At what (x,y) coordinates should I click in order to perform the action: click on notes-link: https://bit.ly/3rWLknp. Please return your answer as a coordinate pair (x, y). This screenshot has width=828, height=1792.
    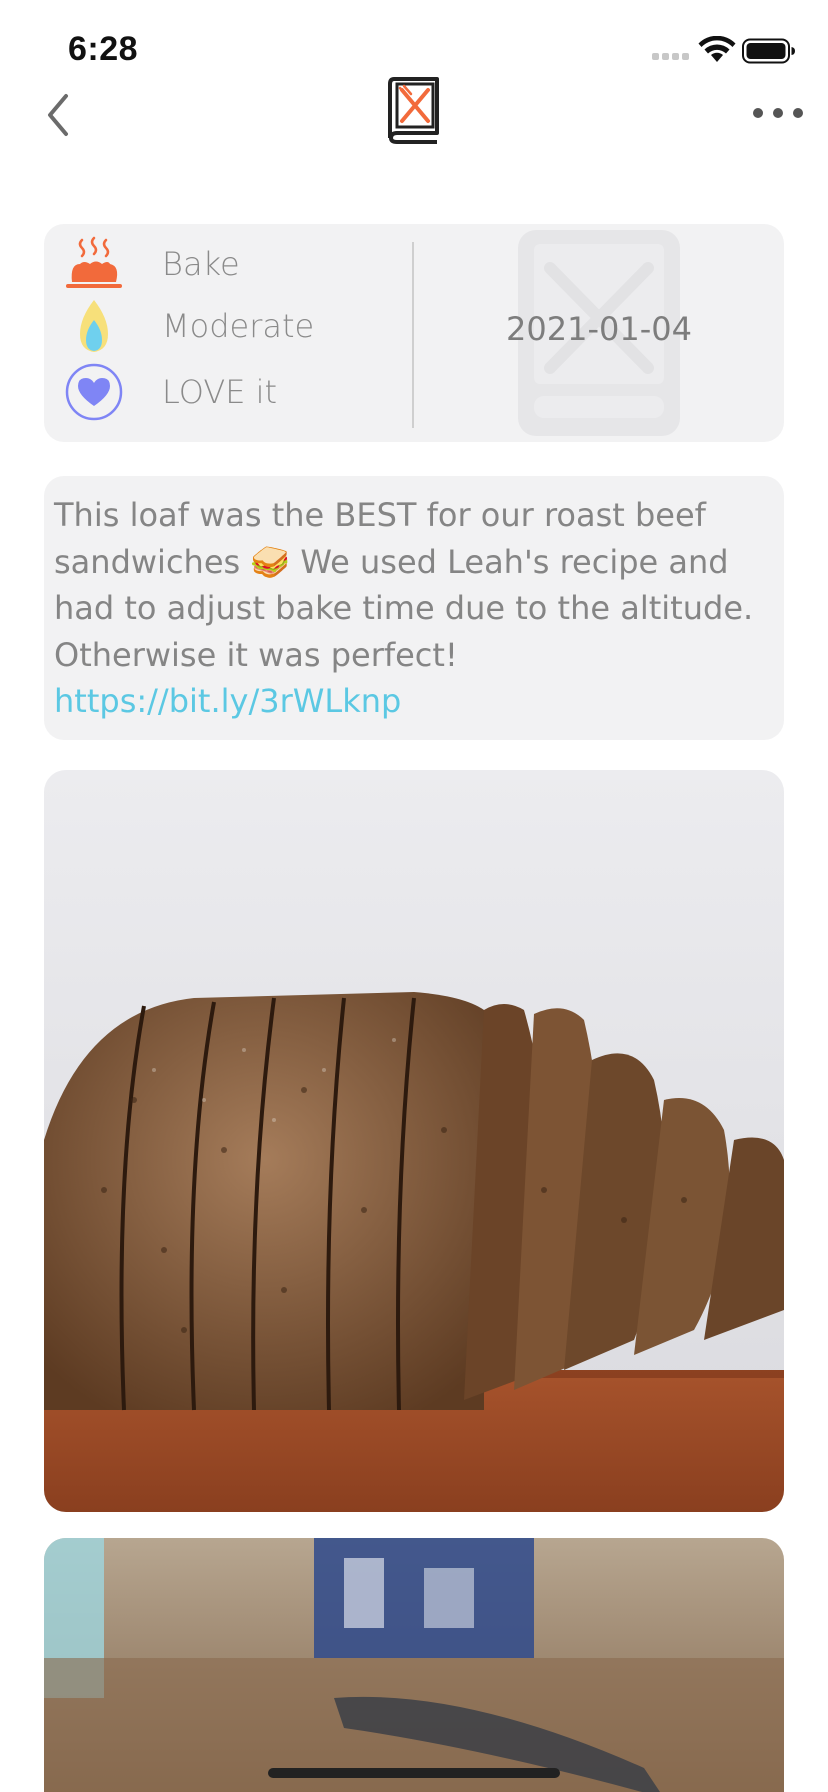
    Looking at the image, I should click on (227, 701).